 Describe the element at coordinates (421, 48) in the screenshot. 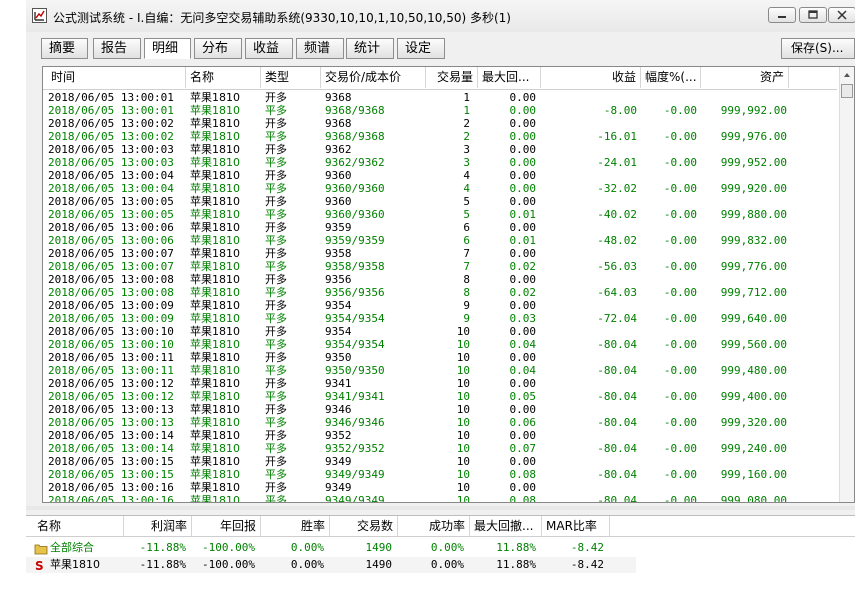

I see `tab-settings: 设定` at that location.